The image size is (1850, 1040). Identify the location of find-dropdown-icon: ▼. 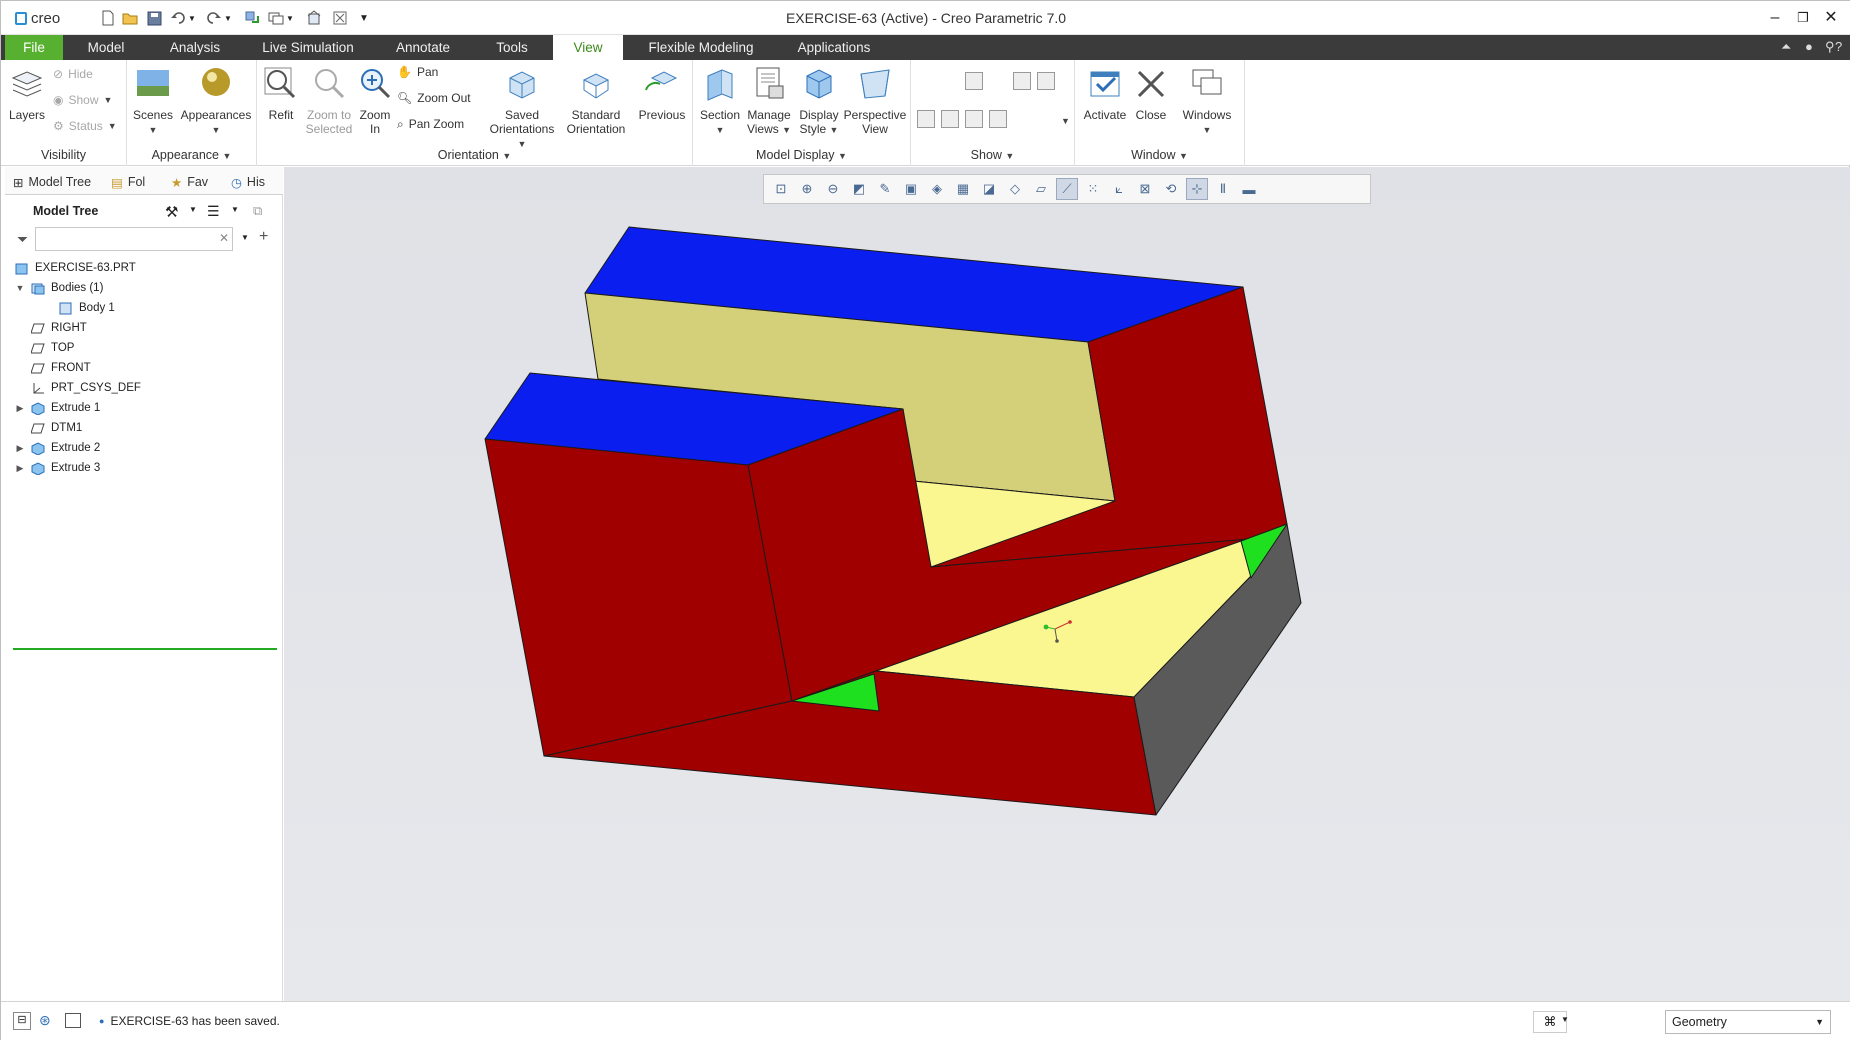
(1565, 1019).